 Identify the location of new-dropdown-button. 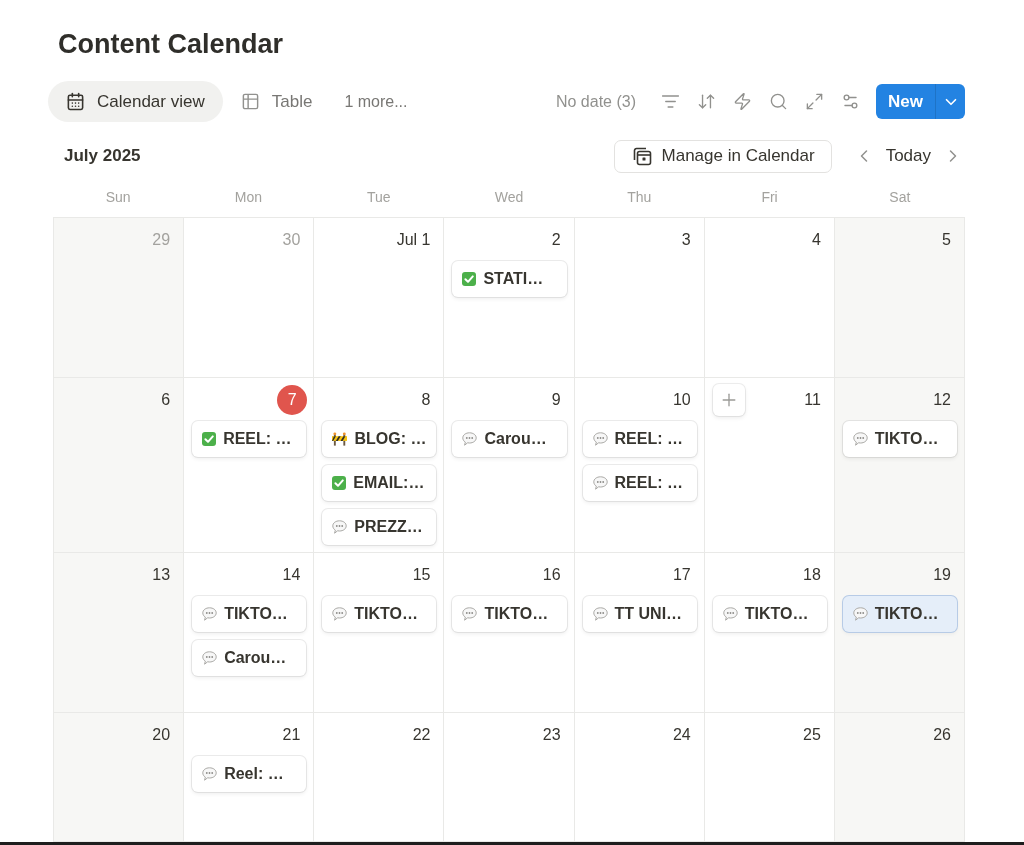
(950, 101).